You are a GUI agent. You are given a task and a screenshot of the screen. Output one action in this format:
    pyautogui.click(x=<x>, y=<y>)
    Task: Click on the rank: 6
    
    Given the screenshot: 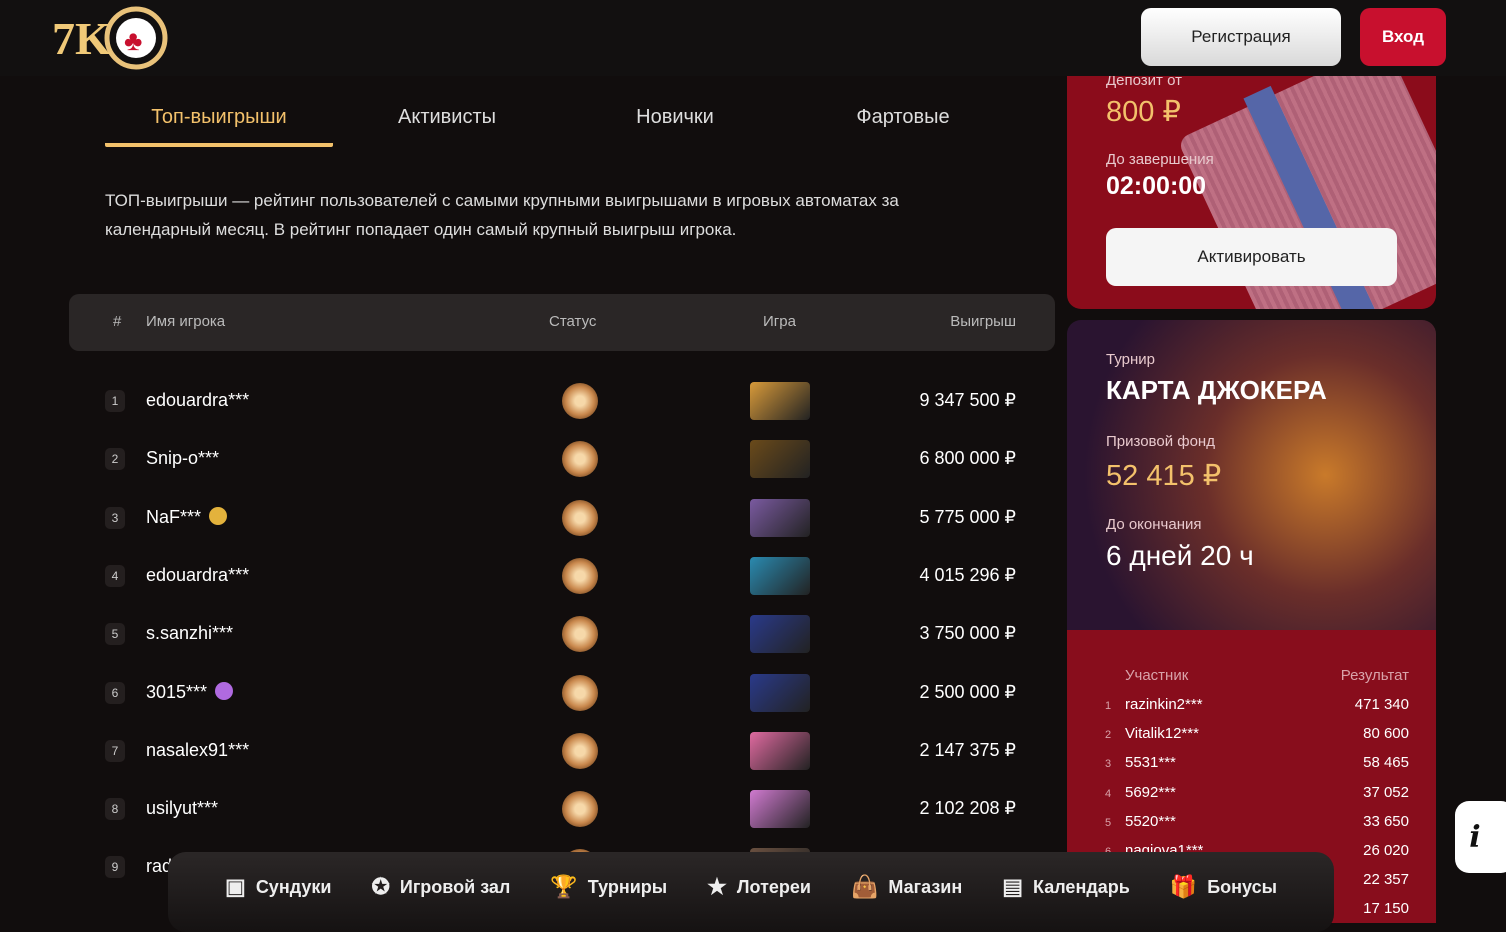 What is the action you would take?
    pyautogui.click(x=115, y=692)
    